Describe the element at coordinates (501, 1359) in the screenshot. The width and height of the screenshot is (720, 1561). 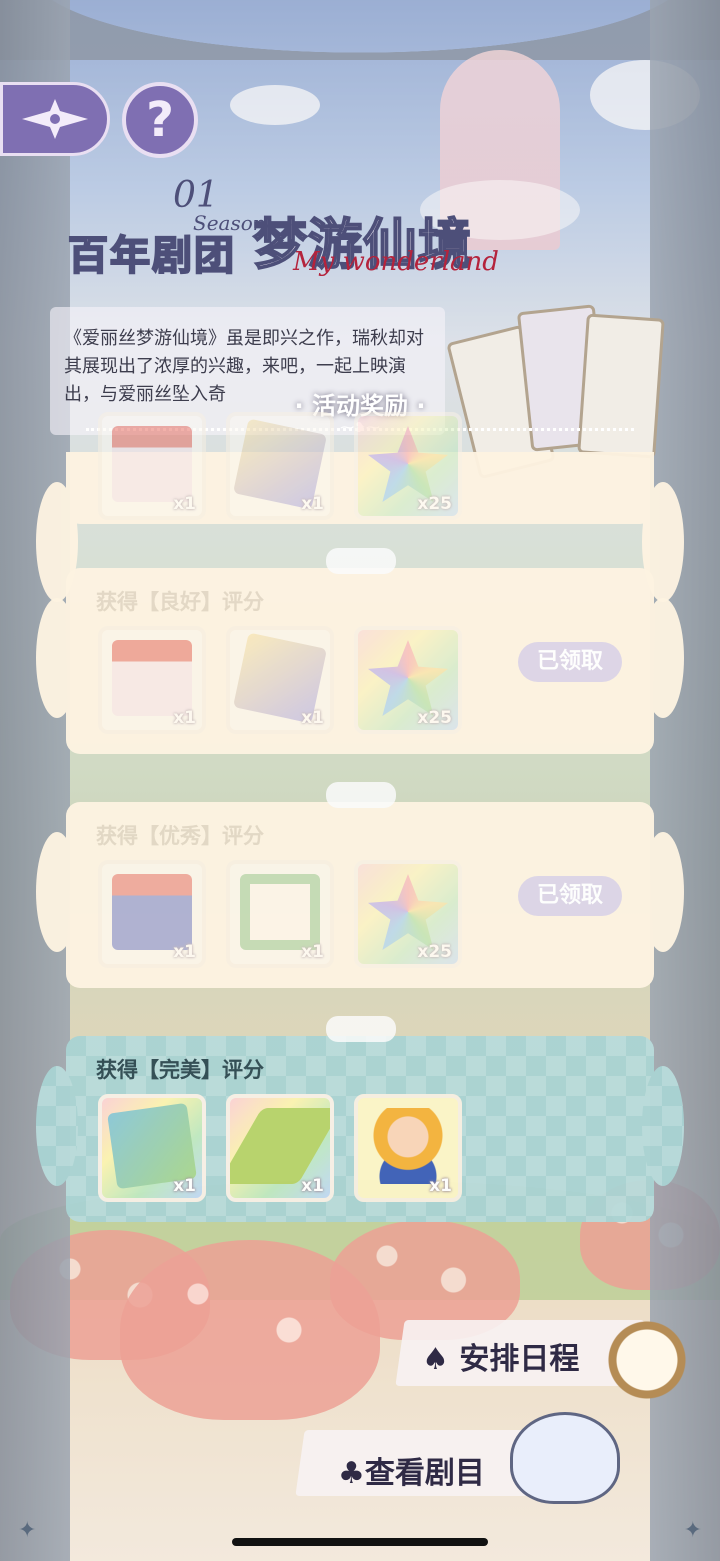
I see `schedule-label: ♠ 安排日程` at that location.